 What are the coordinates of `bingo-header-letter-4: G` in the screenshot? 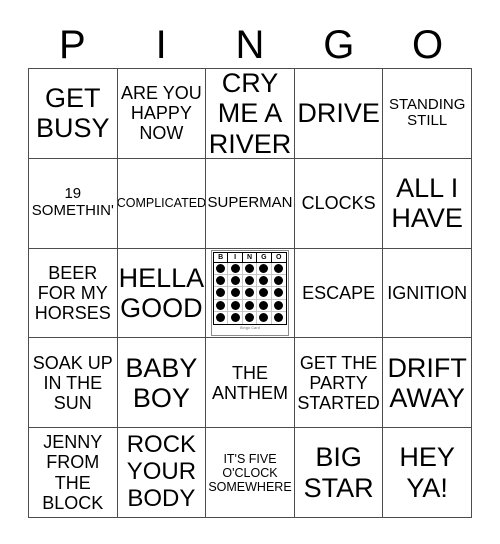 It's located at (339, 45).